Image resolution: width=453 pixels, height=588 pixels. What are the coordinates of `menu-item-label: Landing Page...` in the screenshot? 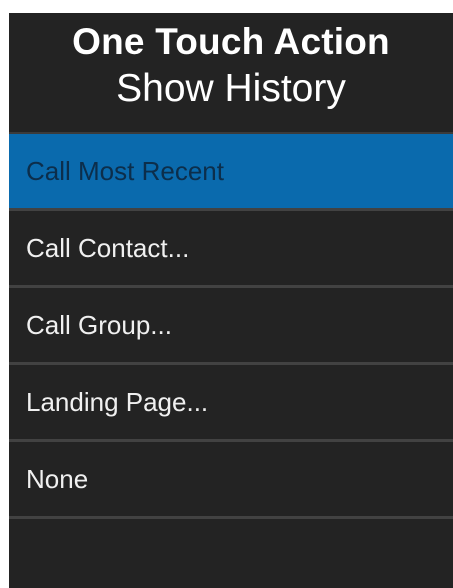 It's located at (117, 401).